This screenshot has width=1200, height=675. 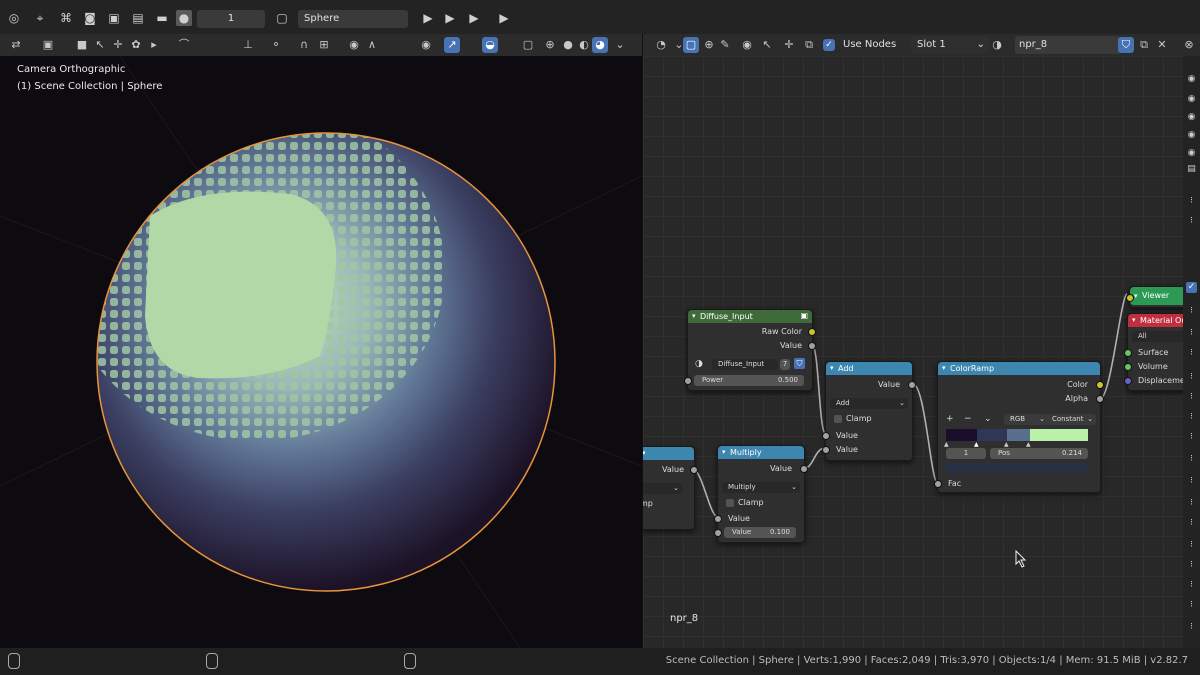 I want to click on operation-dropdown: ⌄, so click(x=662, y=488).